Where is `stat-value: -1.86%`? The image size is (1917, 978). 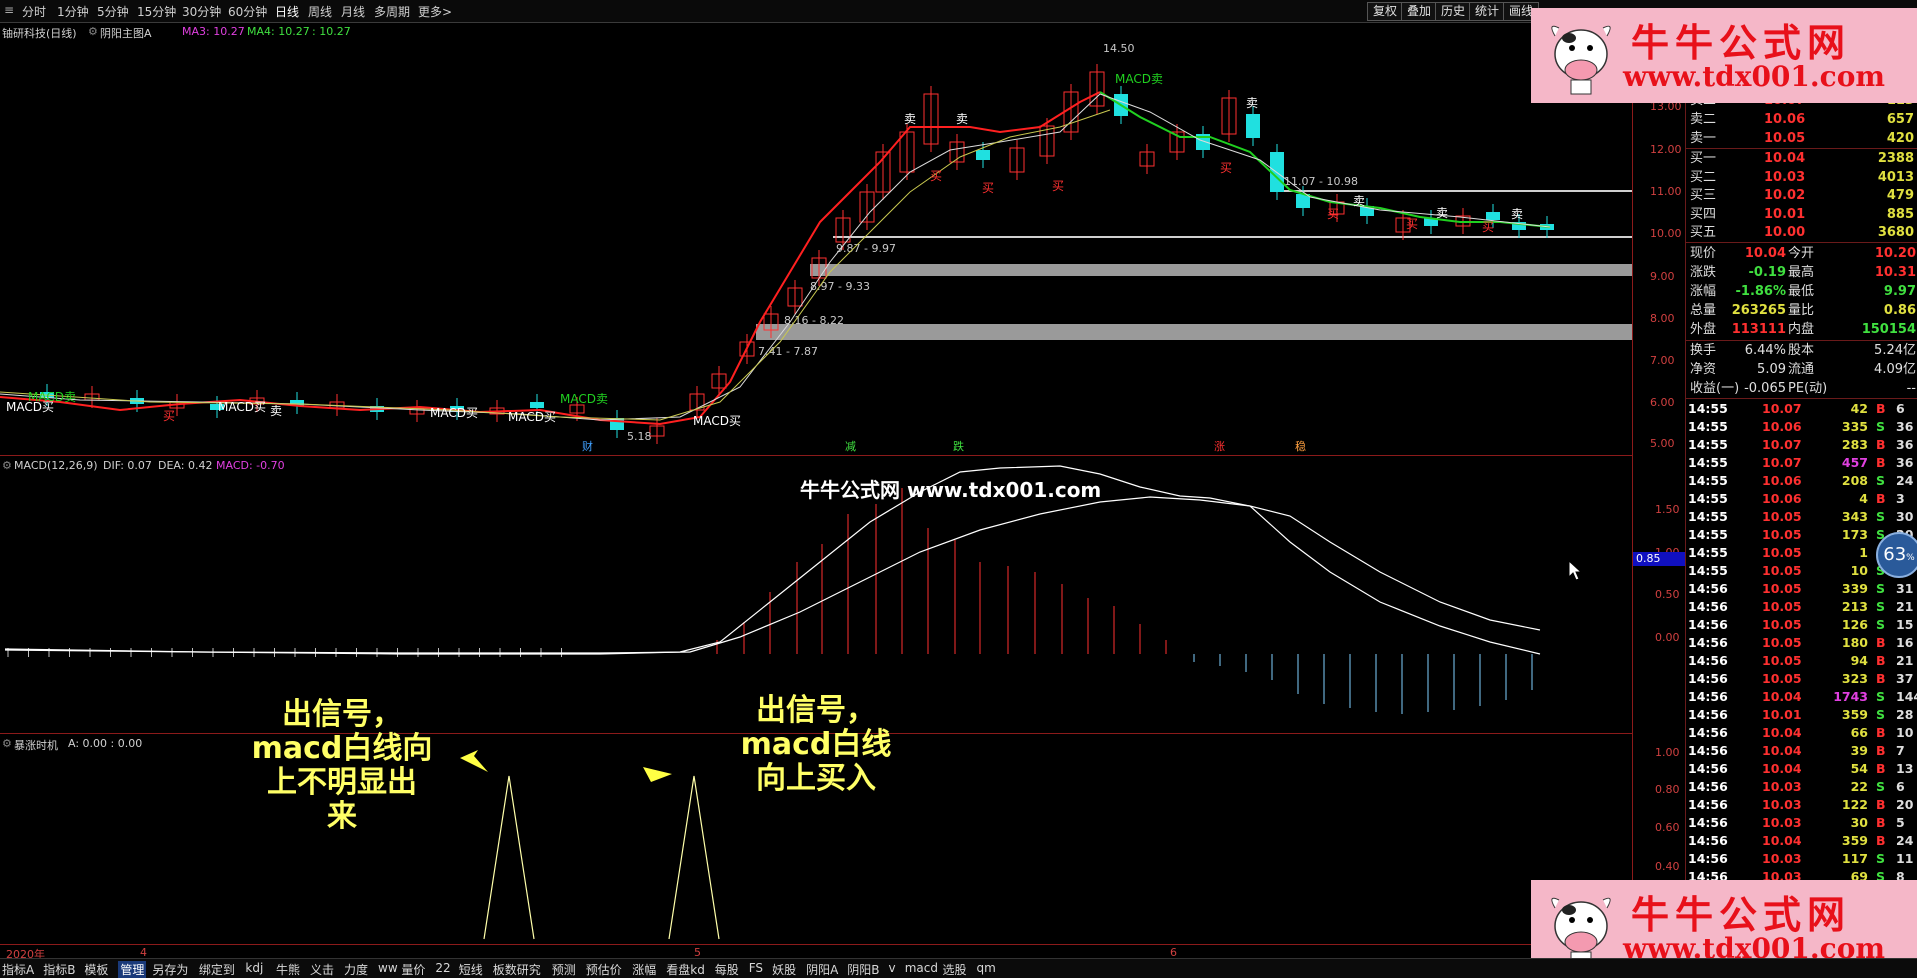 stat-value: -1.86% is located at coordinates (1761, 291).